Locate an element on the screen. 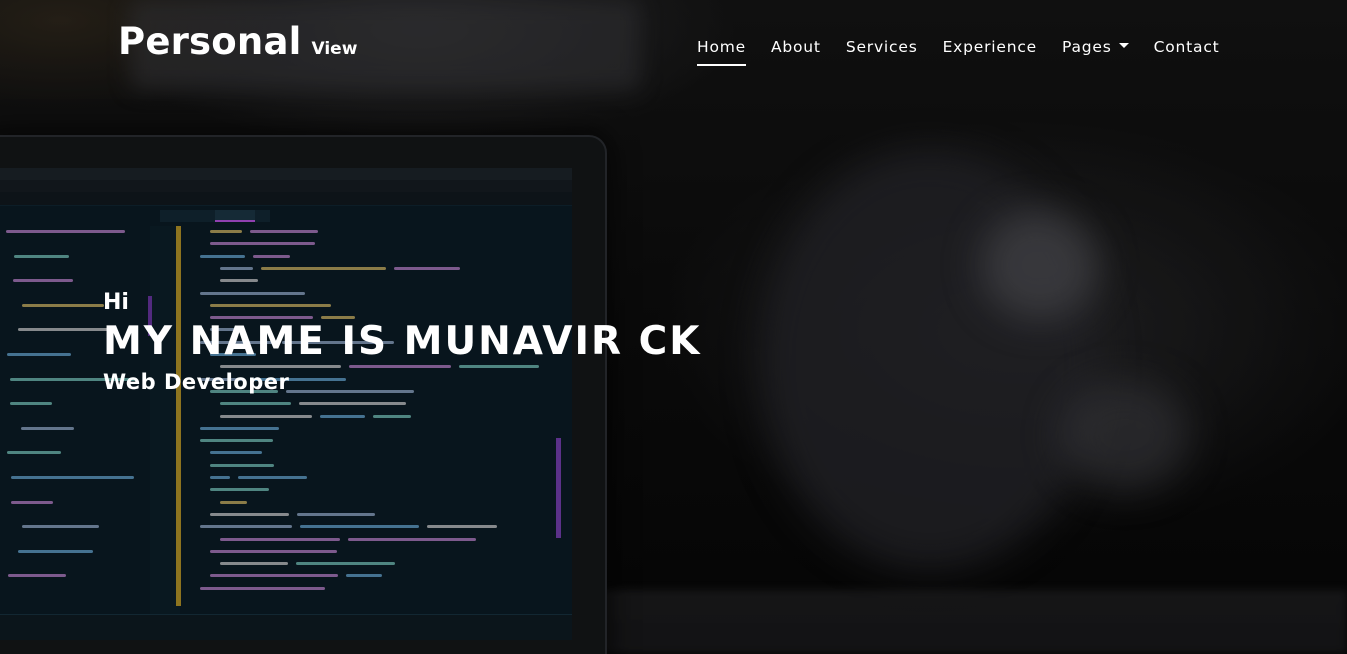 The image size is (1347, 654). brand-subtitle: View is located at coordinates (334, 49).